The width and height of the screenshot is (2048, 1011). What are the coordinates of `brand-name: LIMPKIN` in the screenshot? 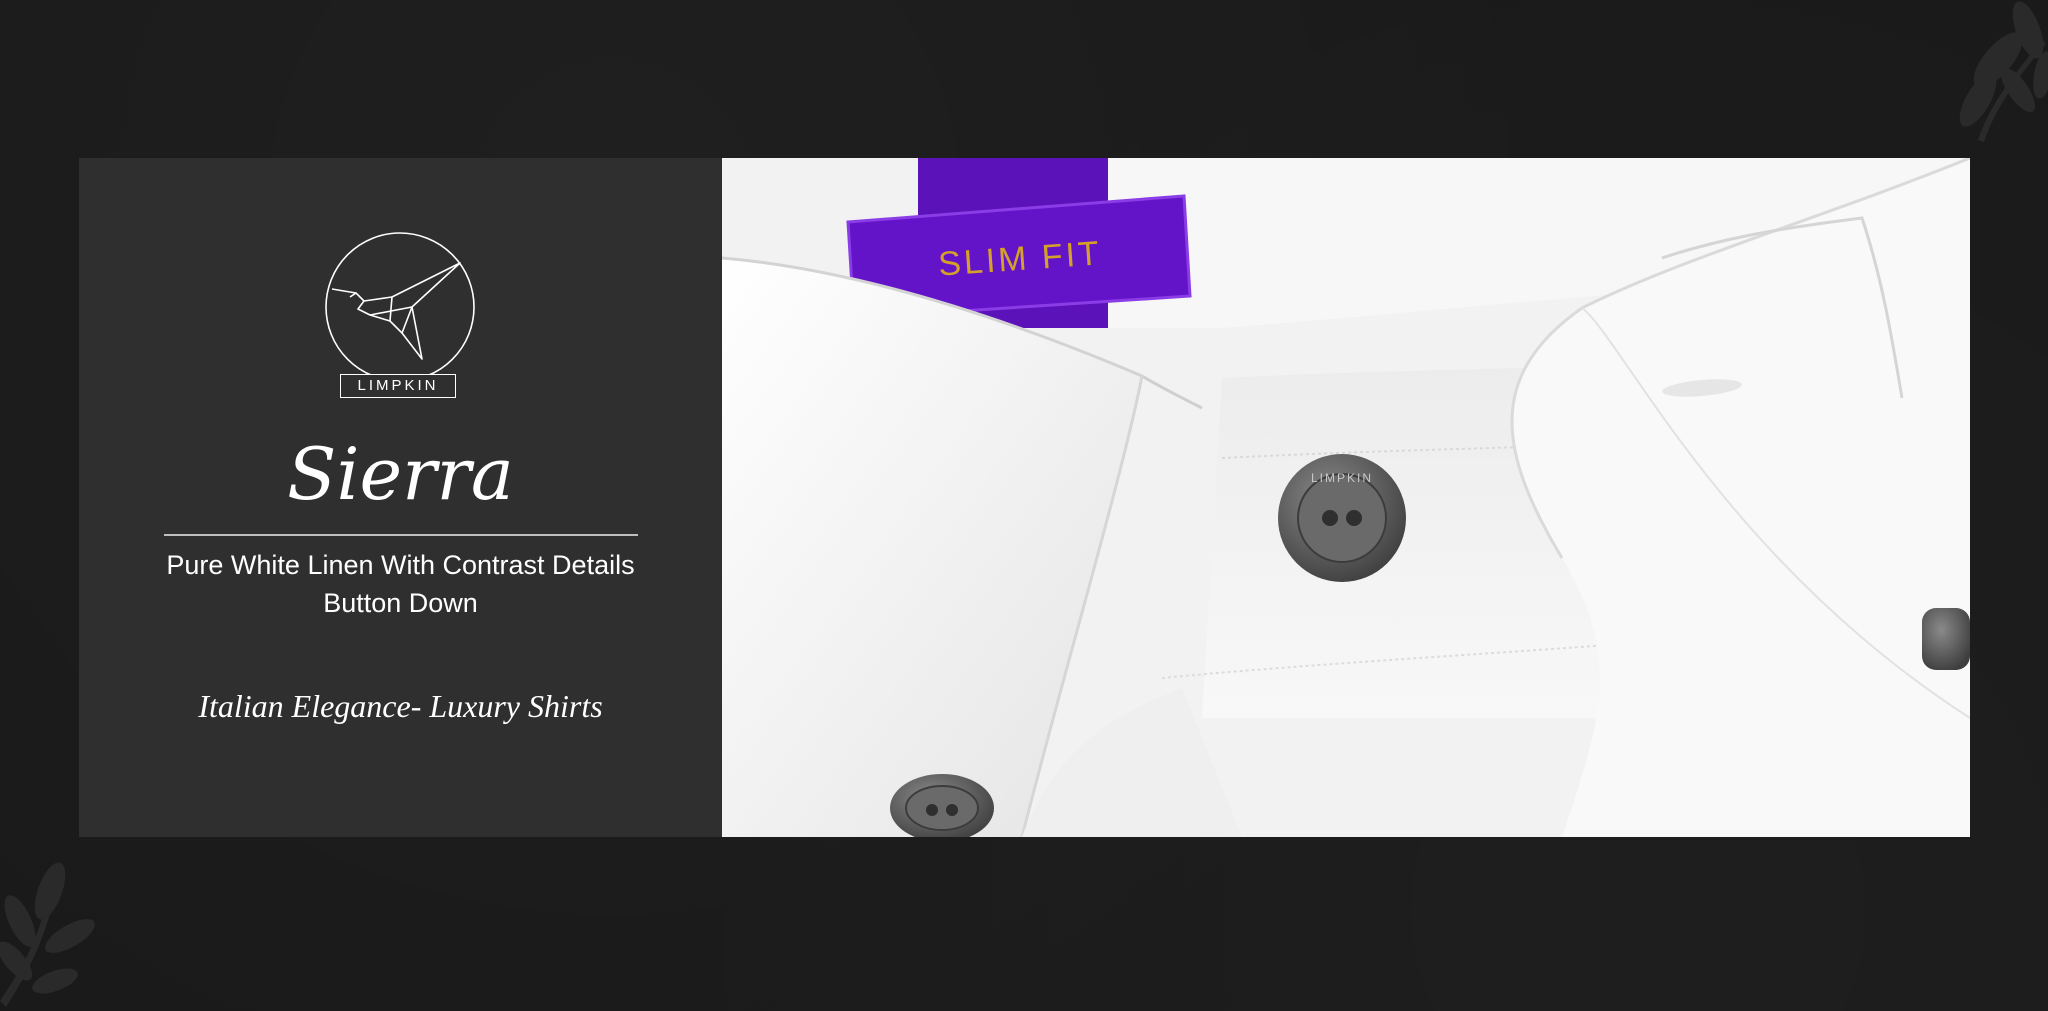 It's located at (398, 386).